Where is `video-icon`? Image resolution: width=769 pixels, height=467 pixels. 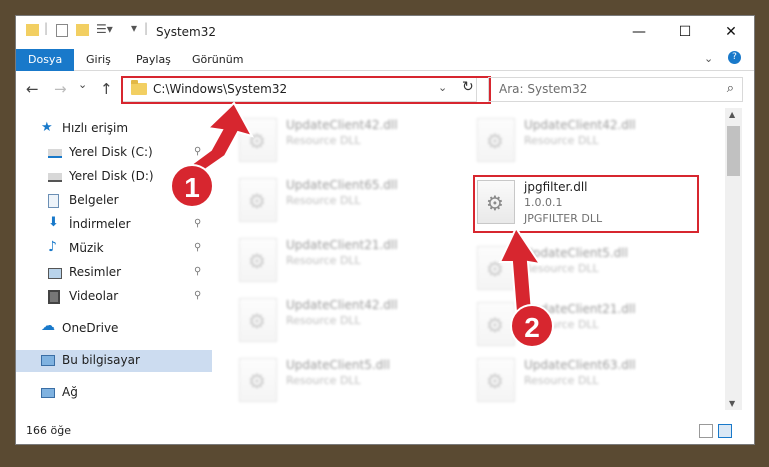 video-icon is located at coordinates (54, 297).